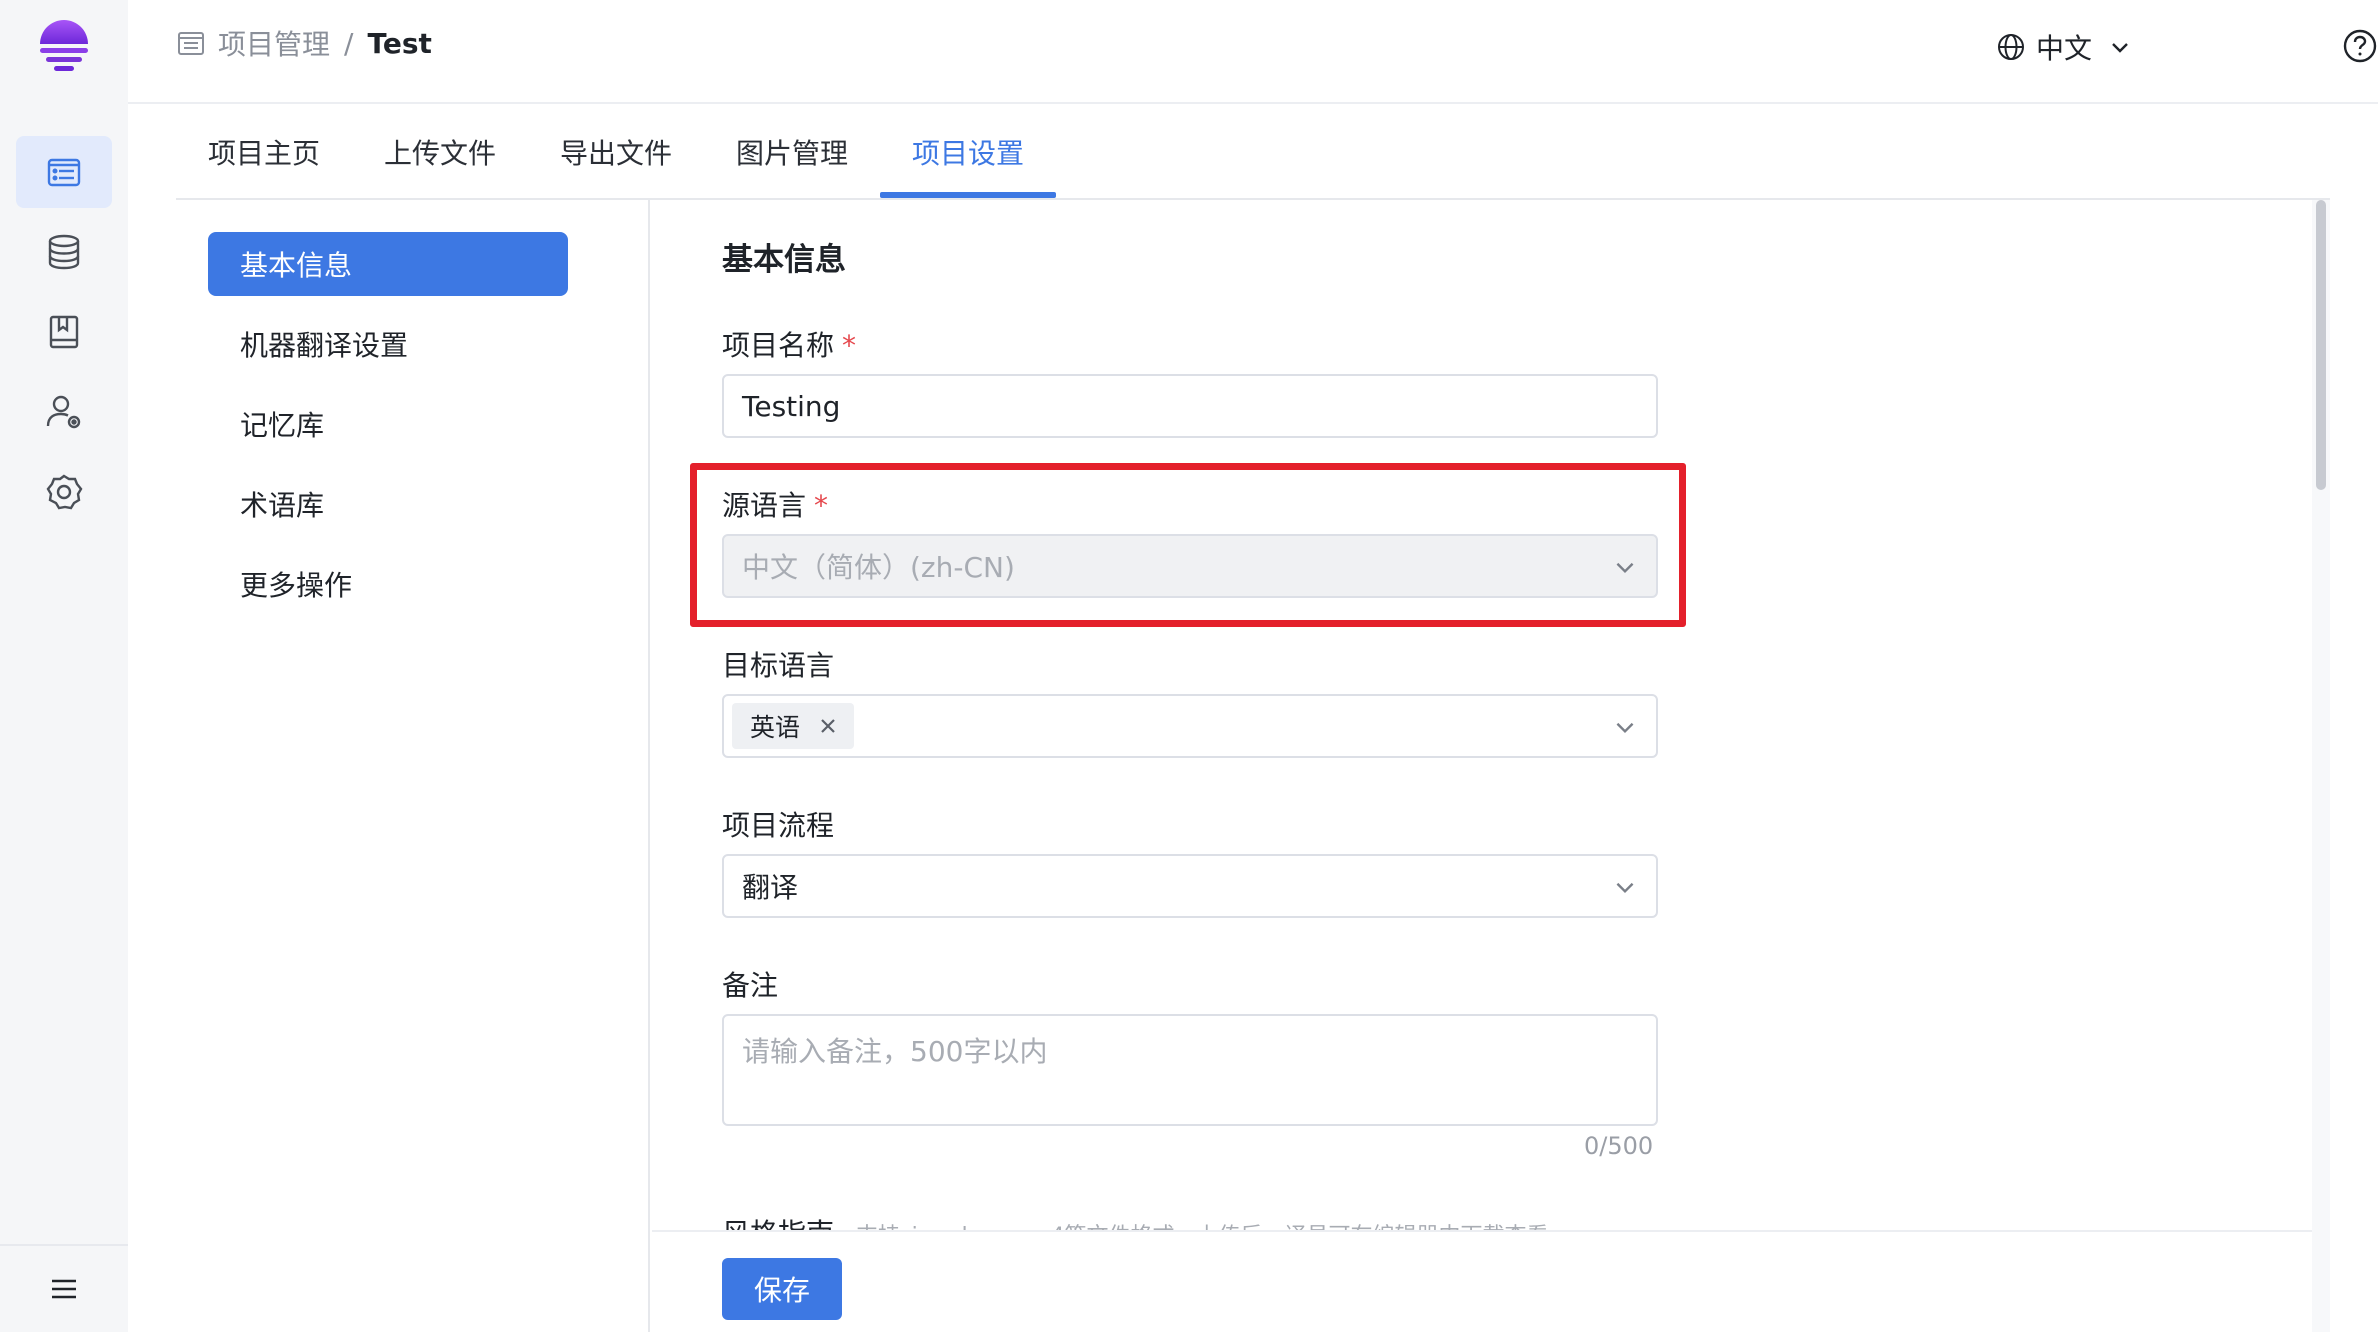 The height and width of the screenshot is (1332, 2378). Describe the element at coordinates (778, 665) in the screenshot. I see `target-language-label: 目标语言` at that location.